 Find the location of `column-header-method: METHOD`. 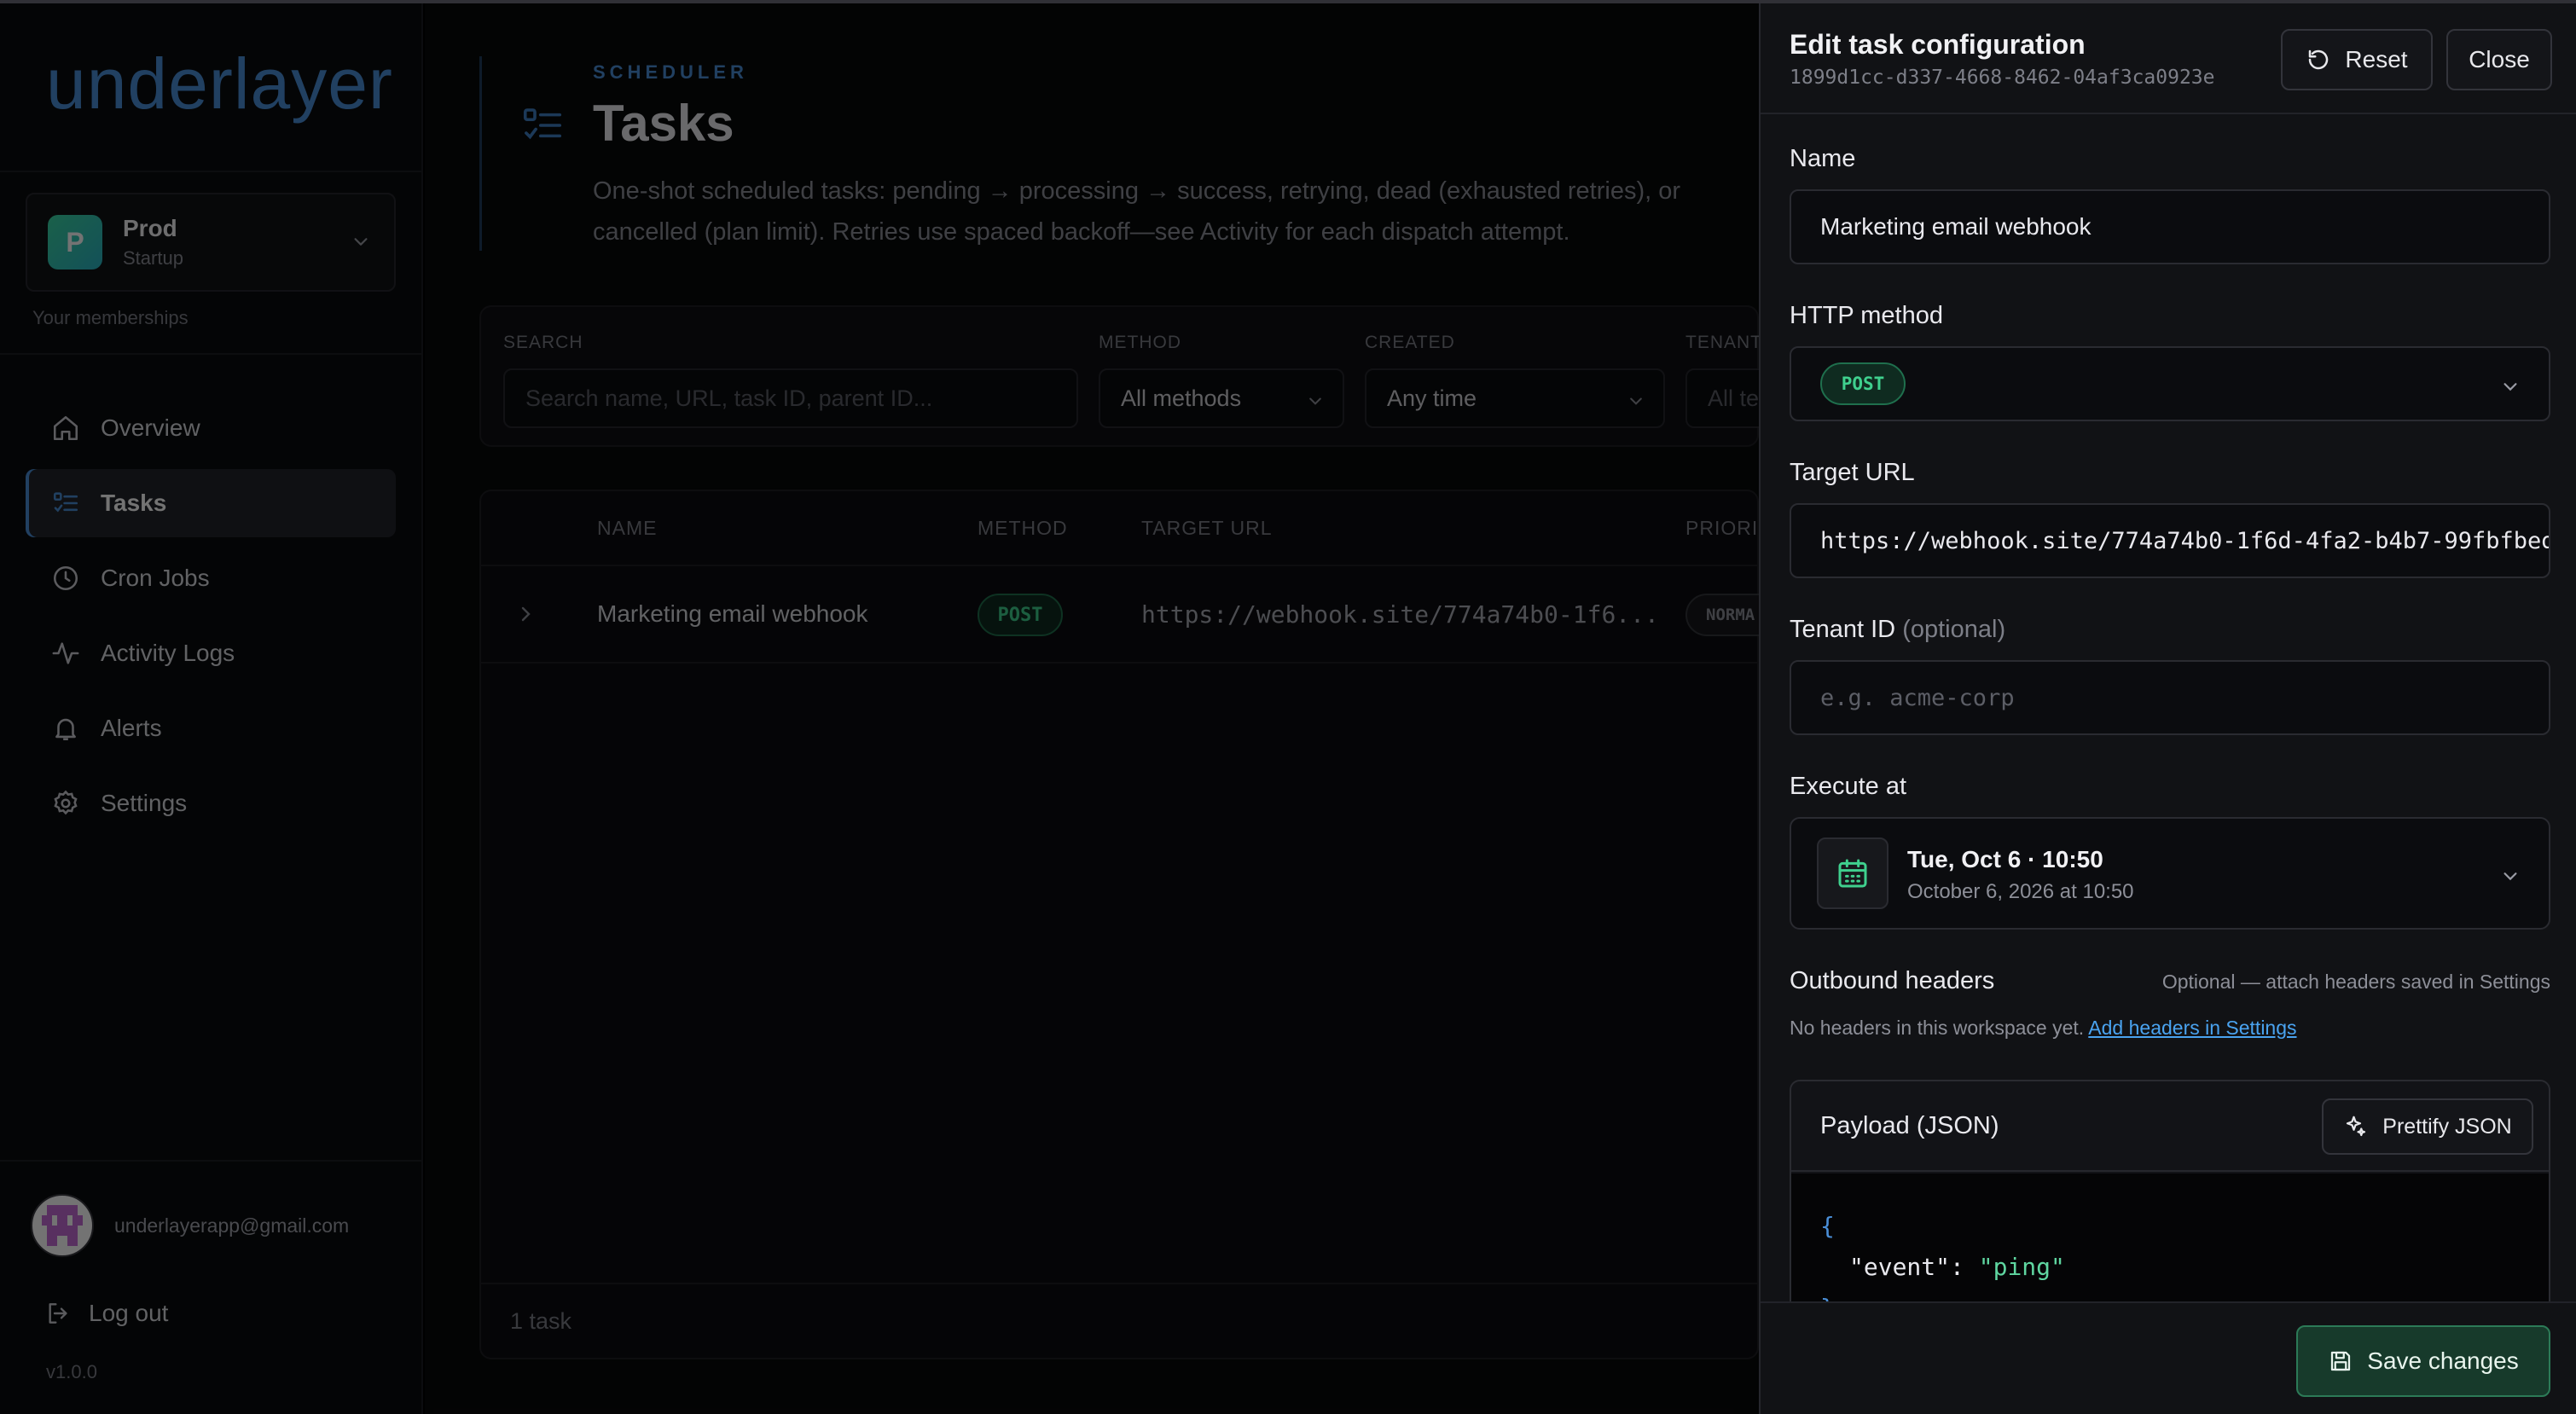

column-header-method: METHOD is located at coordinates (1023, 528).